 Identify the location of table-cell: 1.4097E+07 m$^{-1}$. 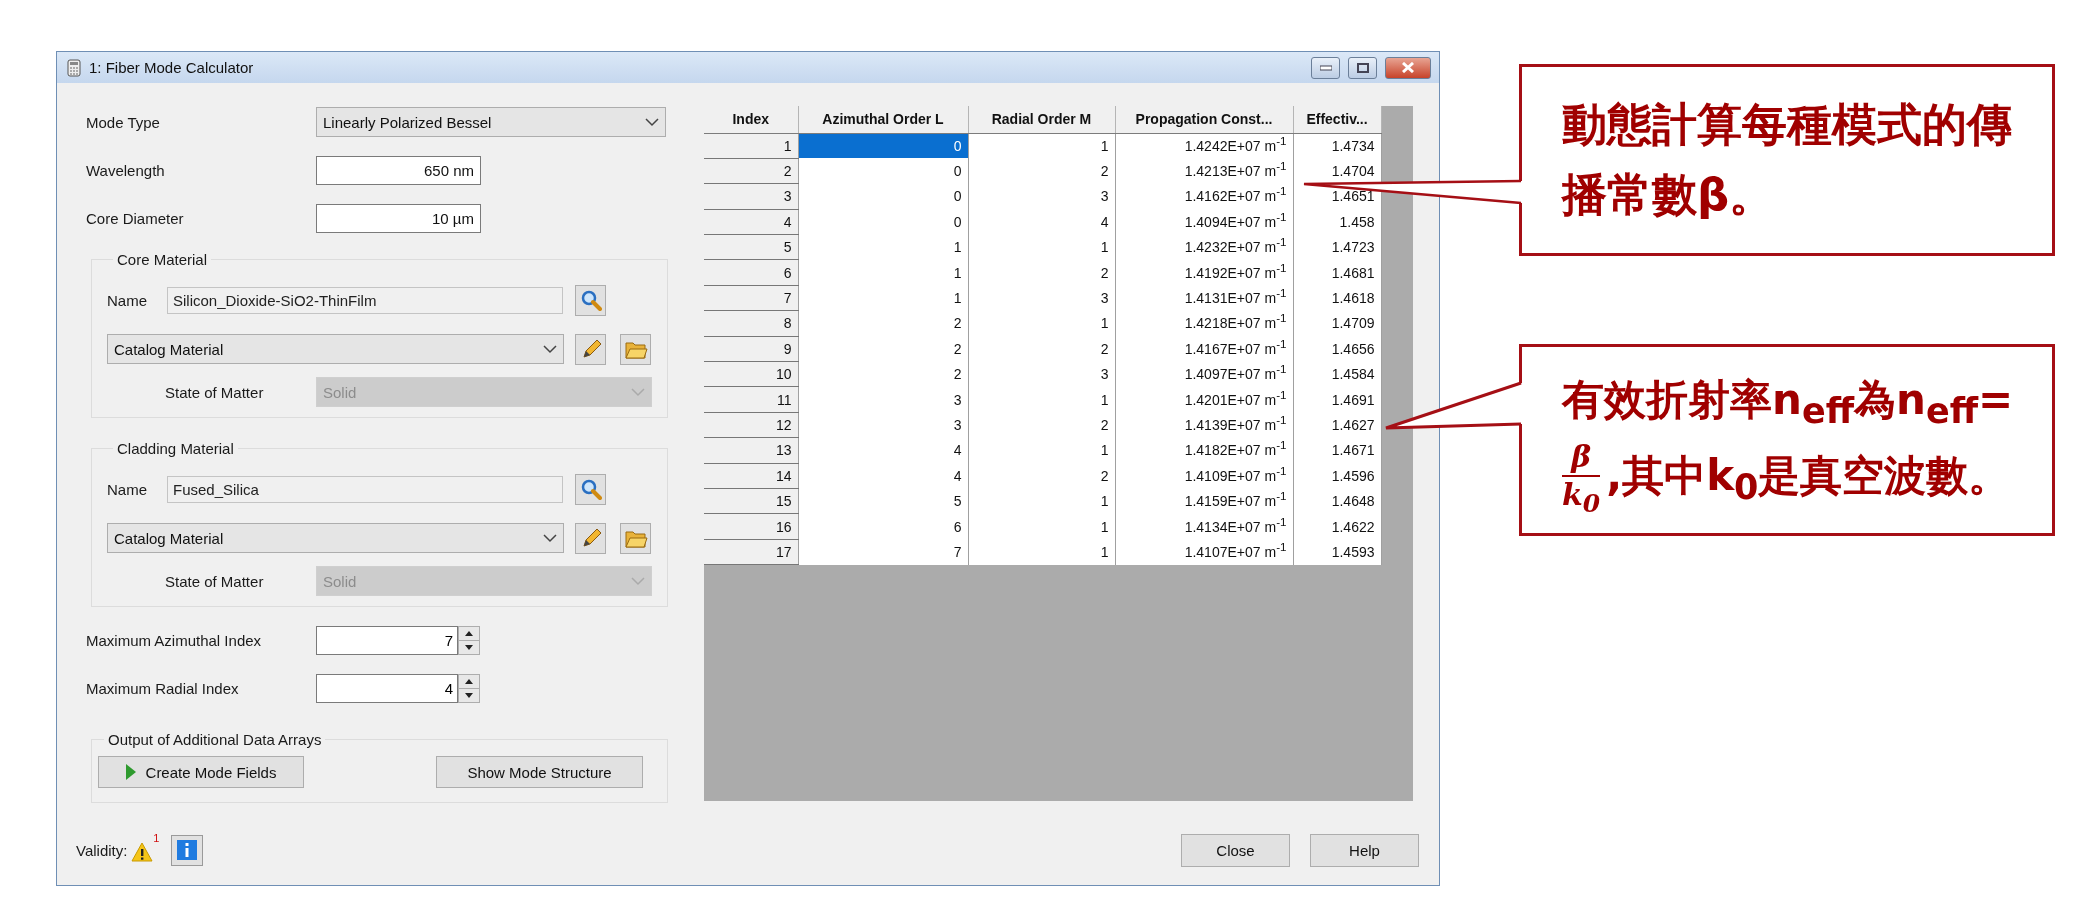
(1204, 374).